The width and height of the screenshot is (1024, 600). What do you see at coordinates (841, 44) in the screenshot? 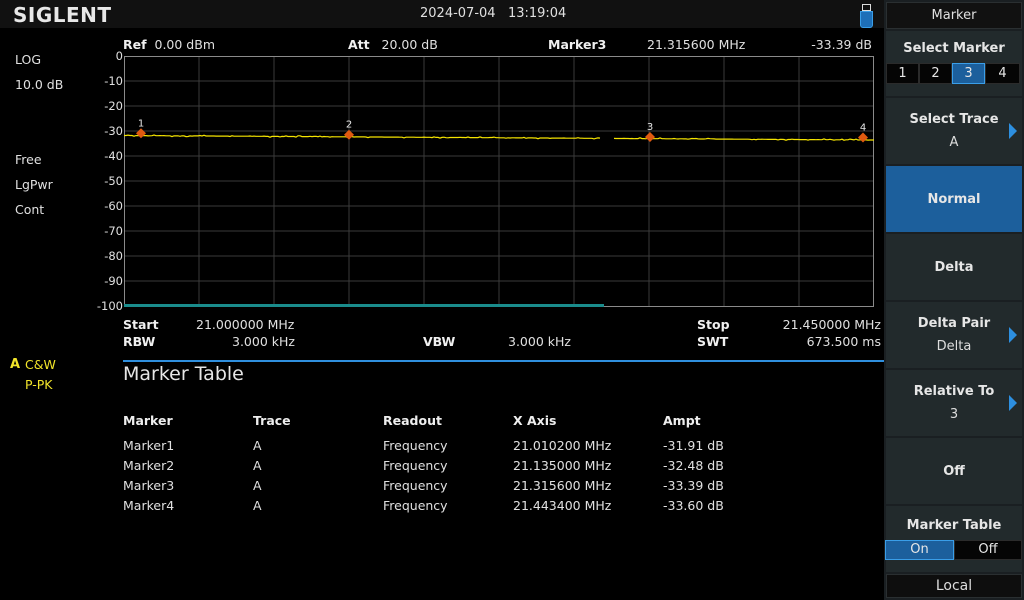
I see `active-marker-ampt: -33.39 dB` at bounding box center [841, 44].